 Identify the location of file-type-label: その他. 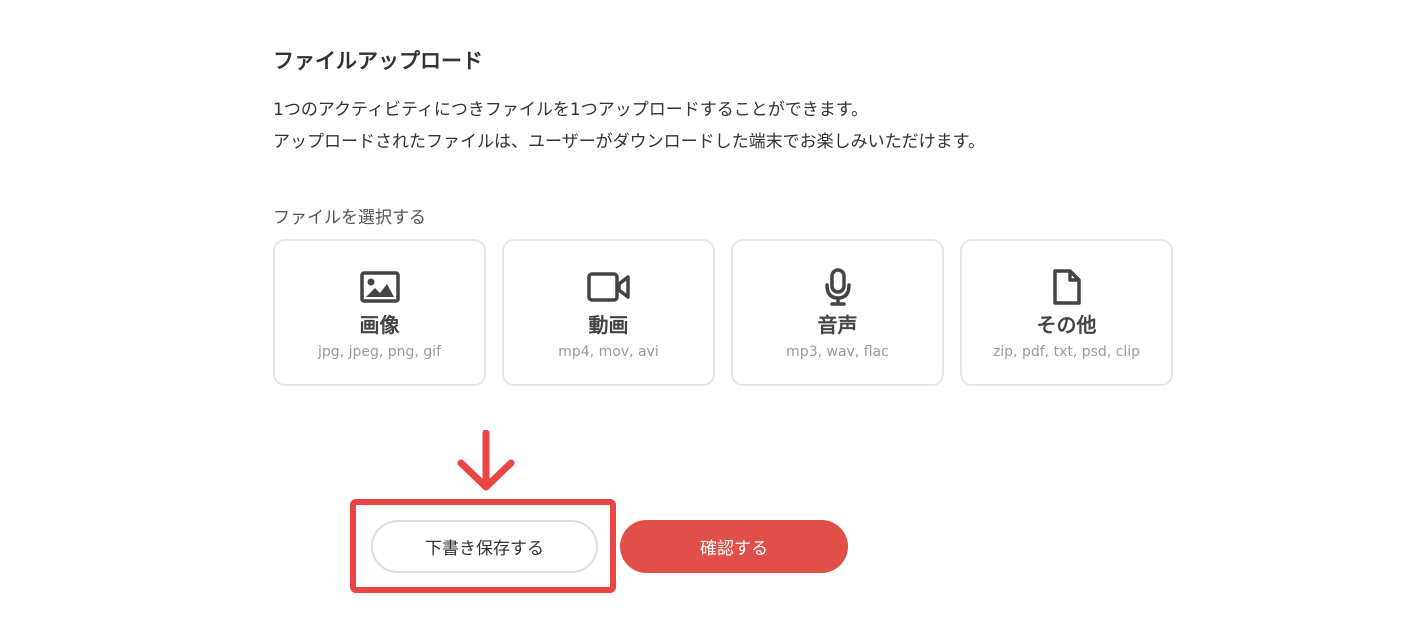
(1066, 325).